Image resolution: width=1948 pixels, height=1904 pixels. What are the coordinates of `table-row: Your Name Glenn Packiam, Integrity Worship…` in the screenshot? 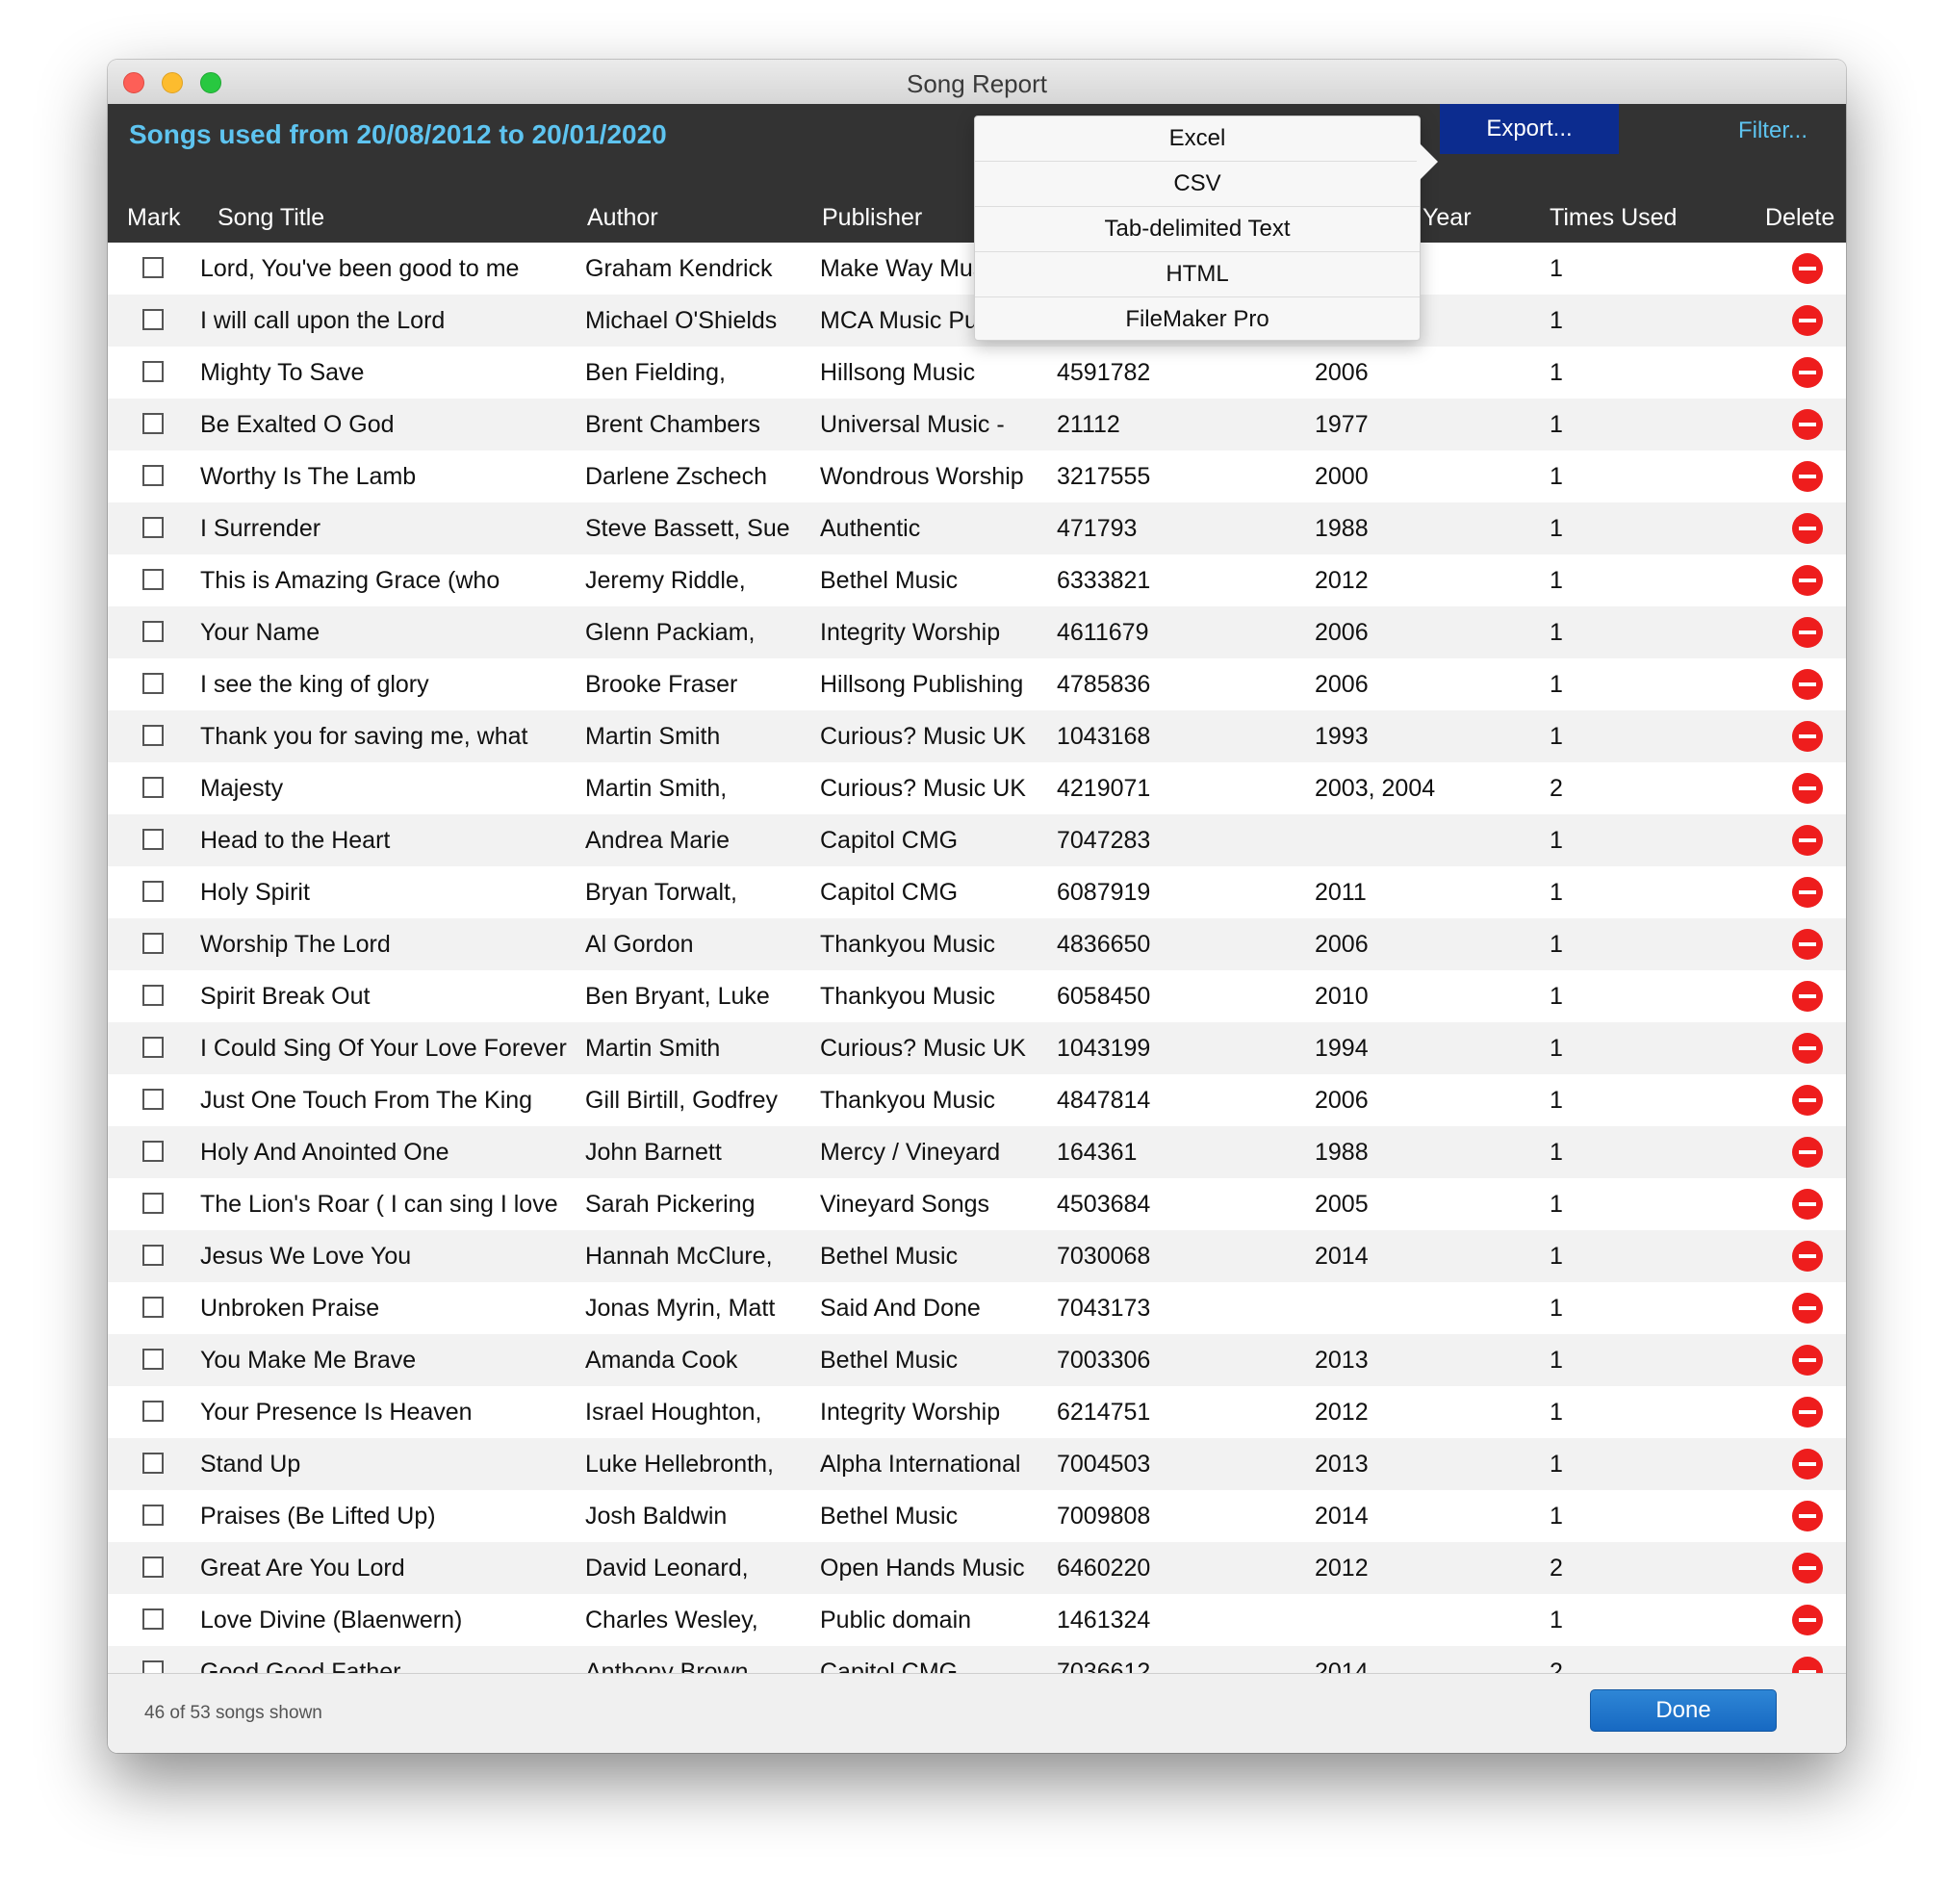 It's located at (977, 632).